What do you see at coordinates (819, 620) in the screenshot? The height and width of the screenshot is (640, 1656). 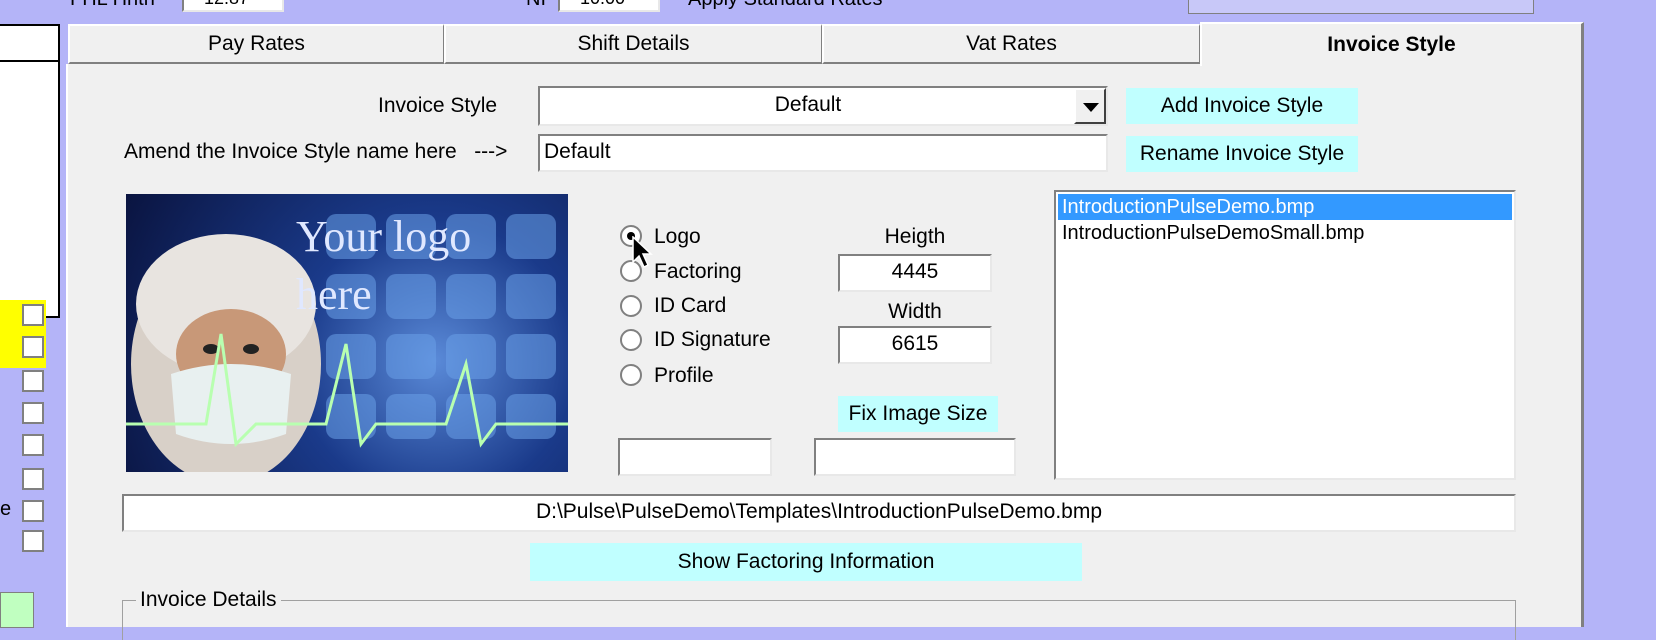 I see `invoice-details-group` at bounding box center [819, 620].